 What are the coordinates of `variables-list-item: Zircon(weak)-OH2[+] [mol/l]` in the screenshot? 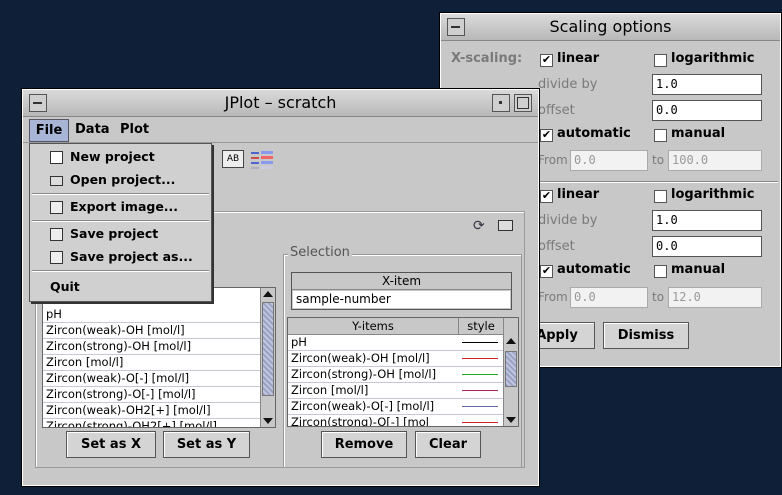 It's located at (151, 411).